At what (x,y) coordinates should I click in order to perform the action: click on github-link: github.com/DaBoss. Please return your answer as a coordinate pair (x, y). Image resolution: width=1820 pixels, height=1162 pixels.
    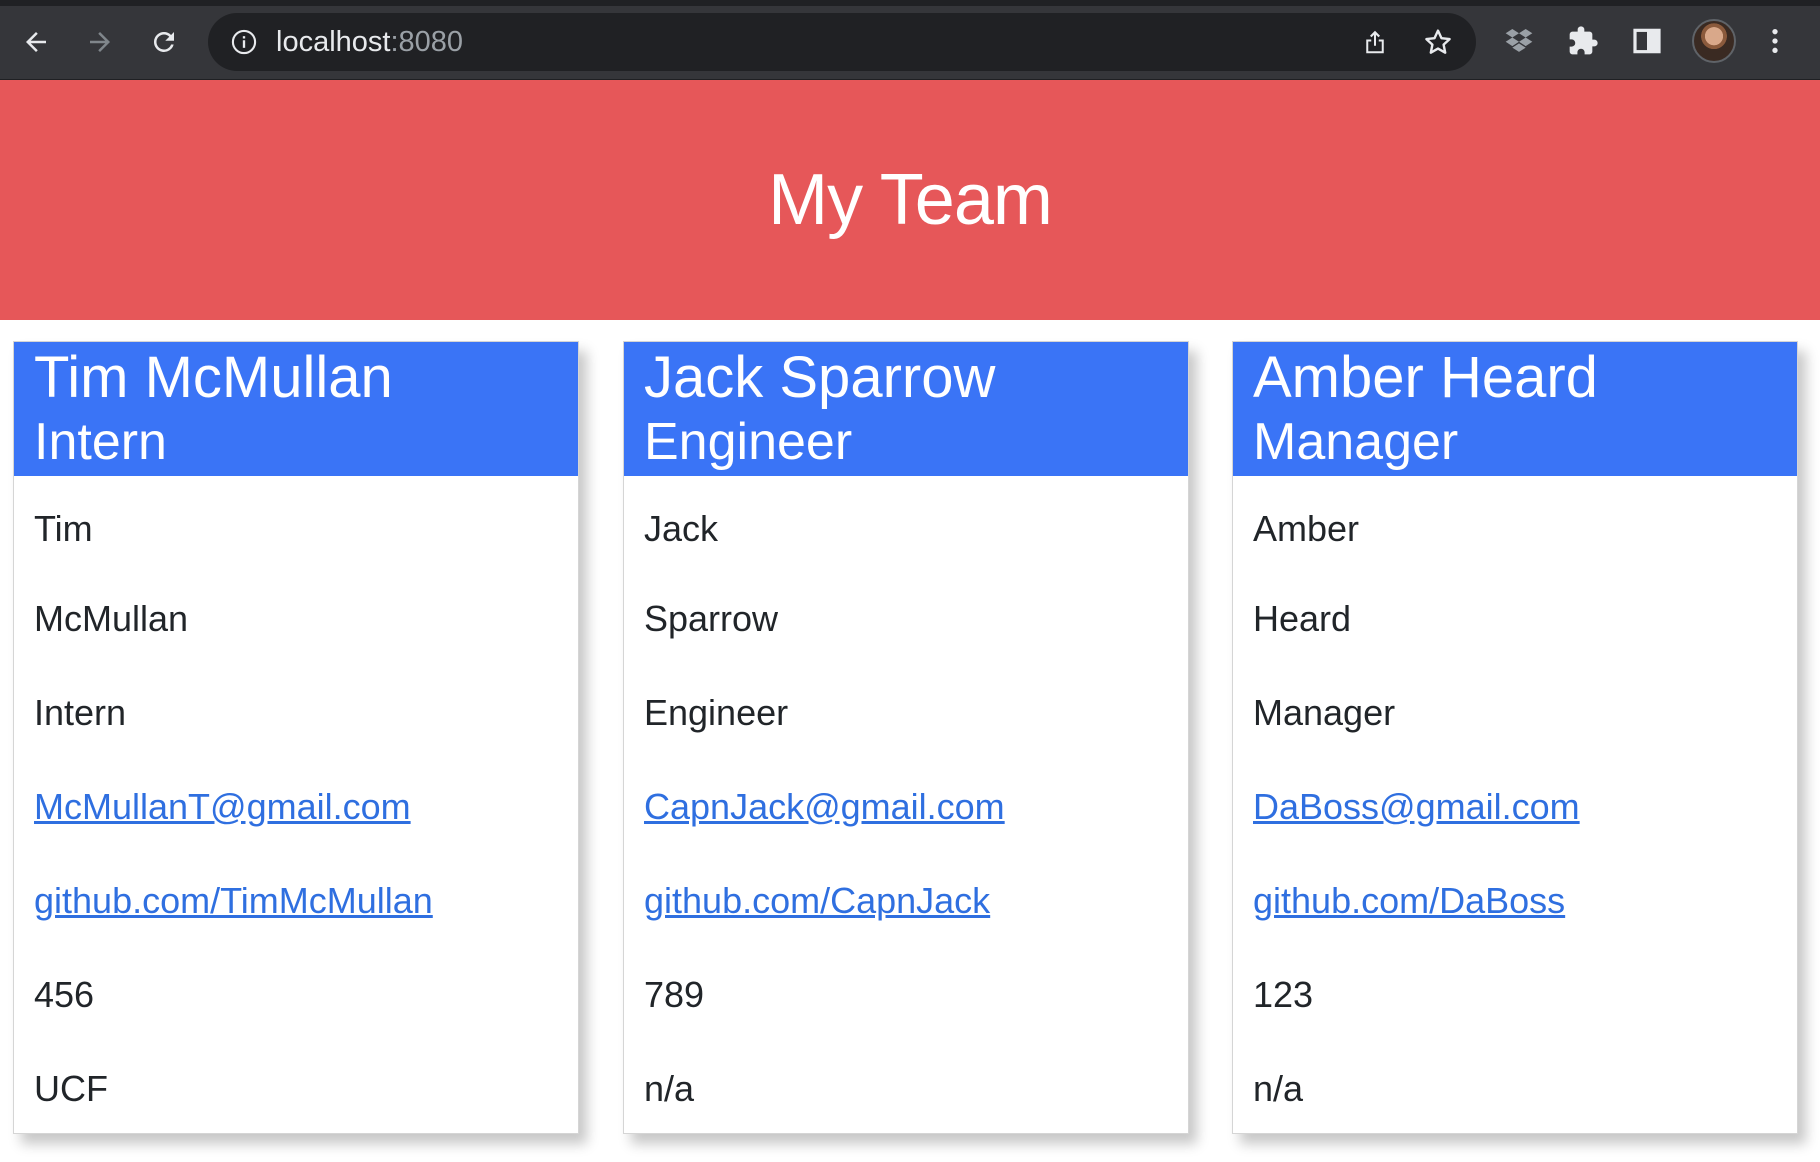
    Looking at the image, I should click on (1409, 901).